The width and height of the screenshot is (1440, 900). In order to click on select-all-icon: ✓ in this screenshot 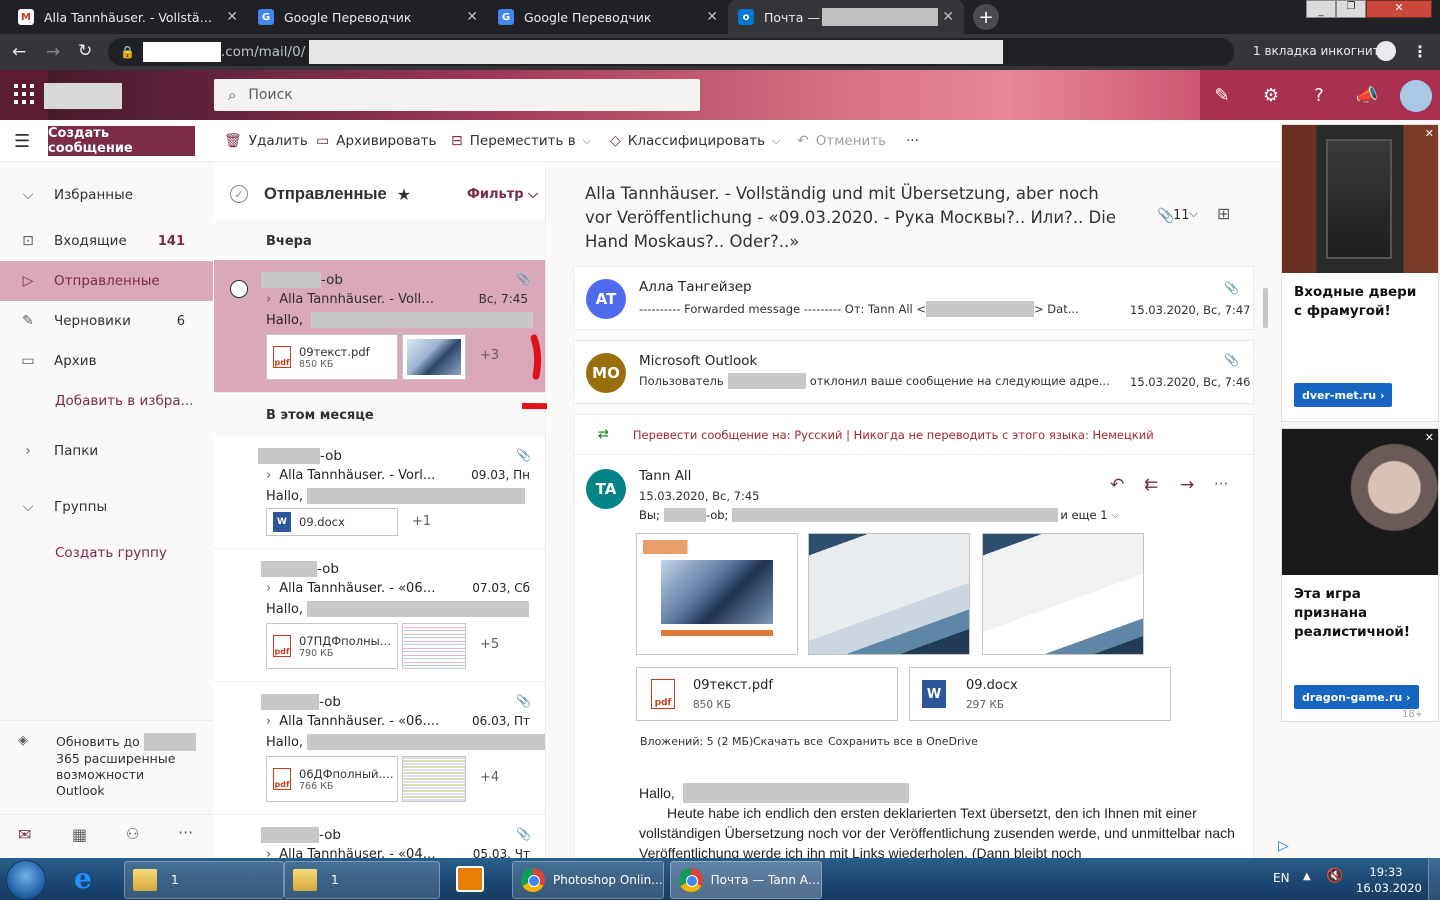, I will do `click(239, 194)`.